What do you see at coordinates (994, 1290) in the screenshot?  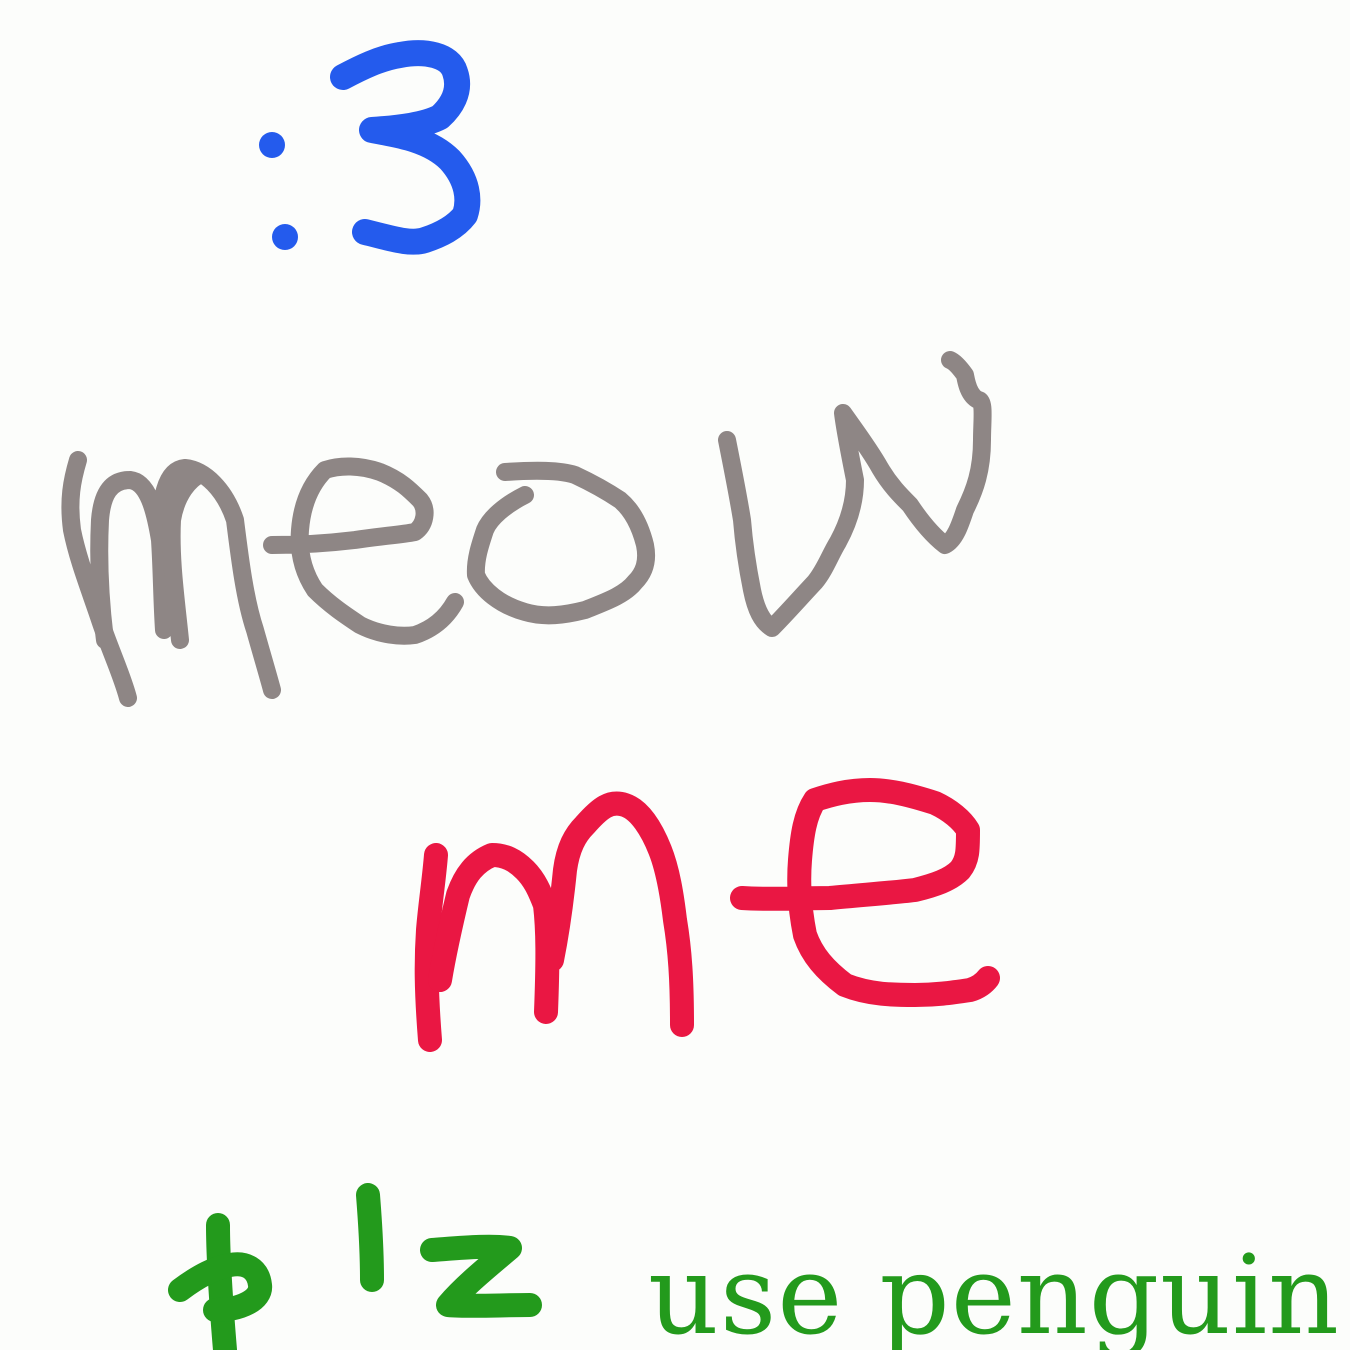 I see `typed-caption: use penguin` at bounding box center [994, 1290].